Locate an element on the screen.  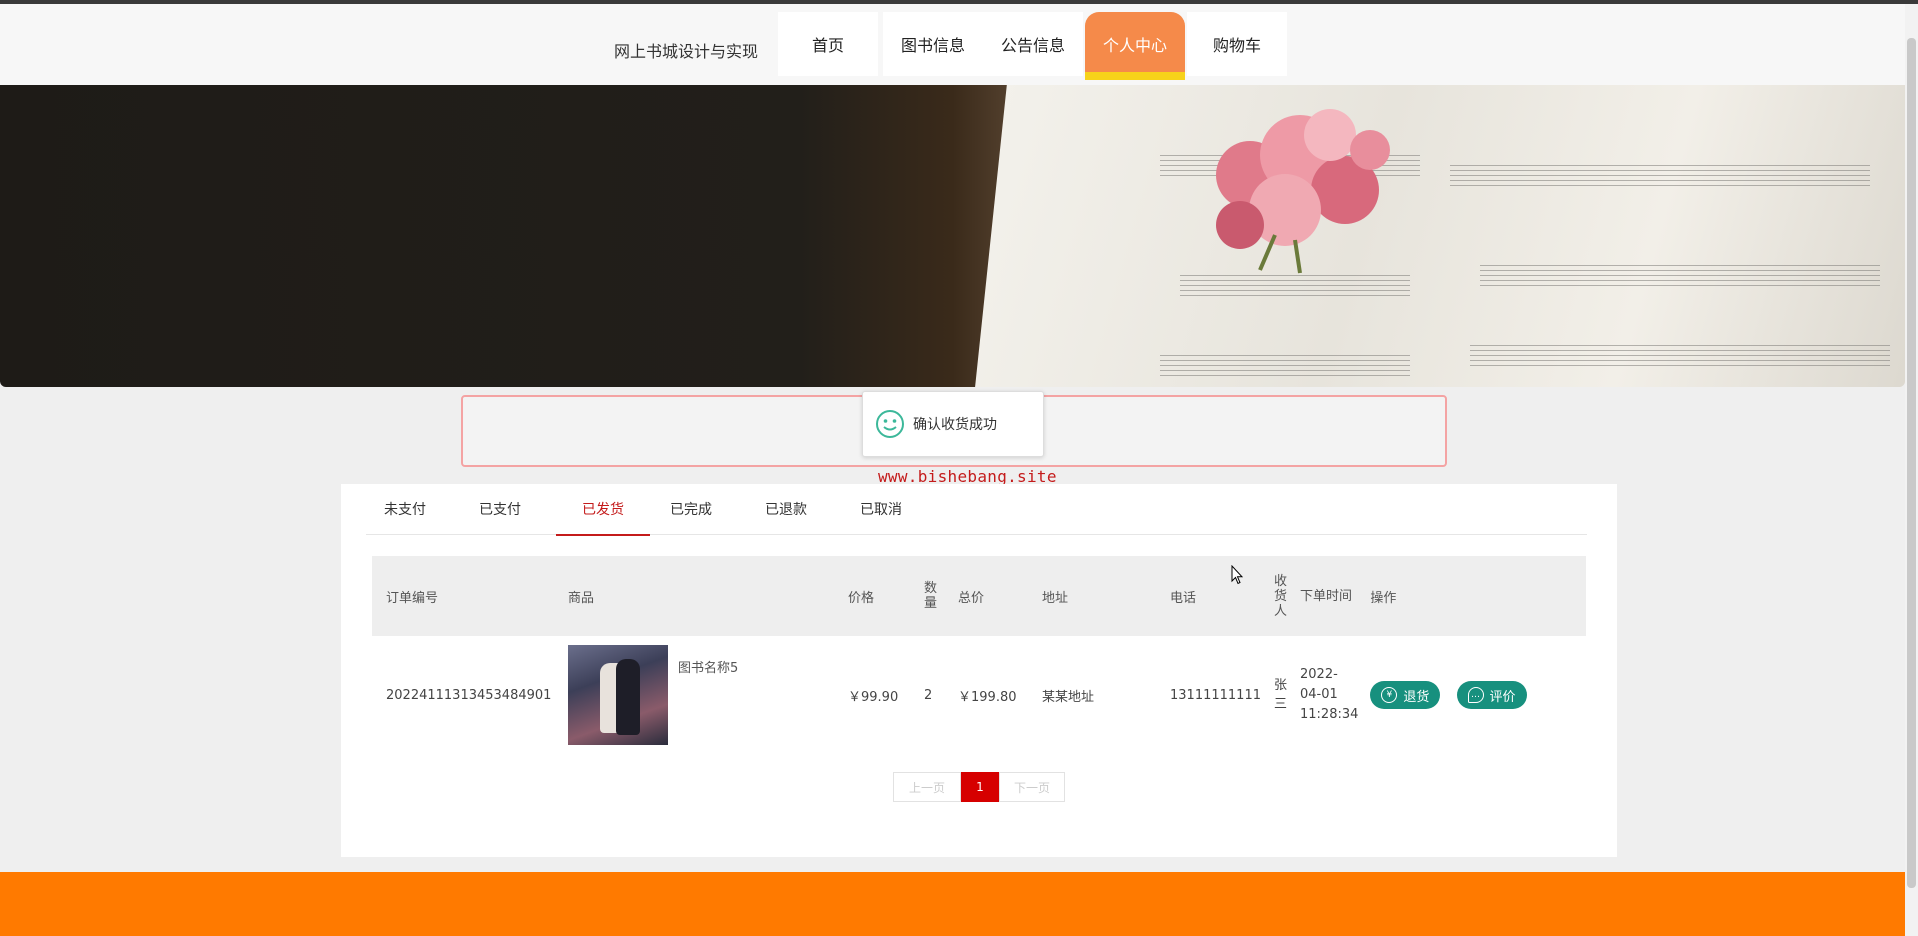
product-name: 图书名称5 is located at coordinates (708, 666).